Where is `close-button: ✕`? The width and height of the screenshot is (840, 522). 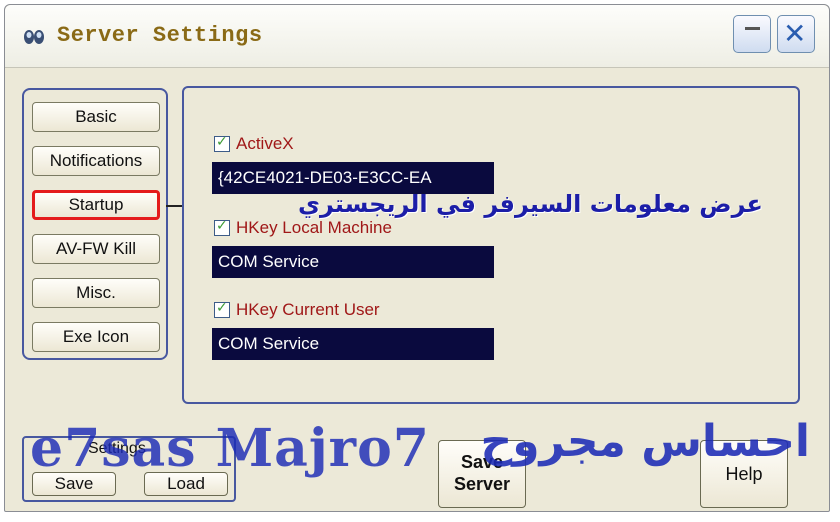 close-button: ✕ is located at coordinates (796, 34).